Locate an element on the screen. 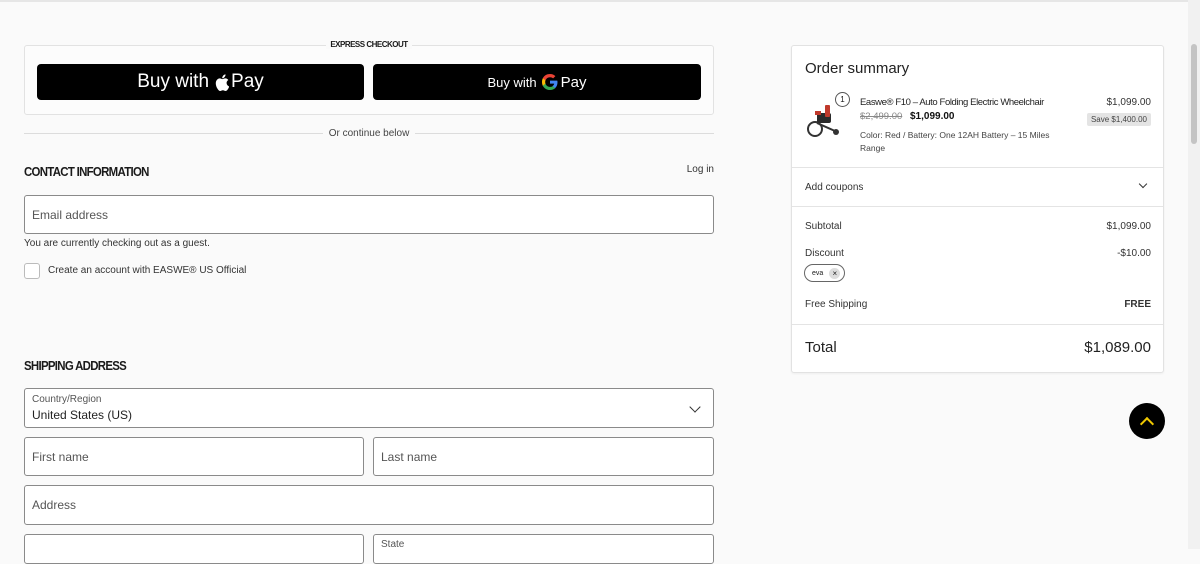 The height and width of the screenshot is (564, 1200). apple-pay-button: Buy with Pay is located at coordinates (200, 82).